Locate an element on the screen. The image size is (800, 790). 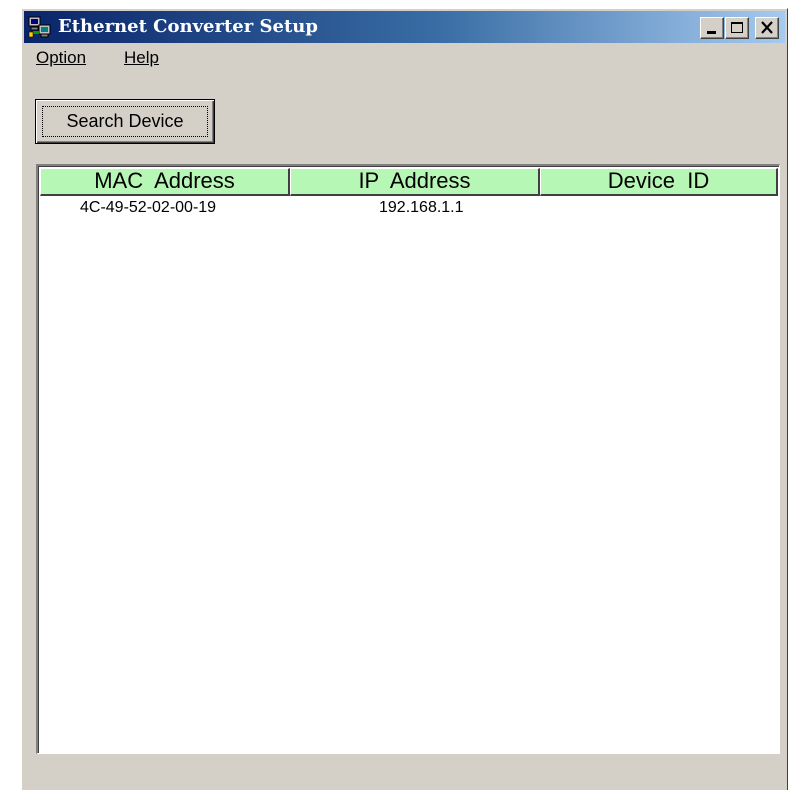
search-device-button: Search Device is located at coordinates (125, 121).